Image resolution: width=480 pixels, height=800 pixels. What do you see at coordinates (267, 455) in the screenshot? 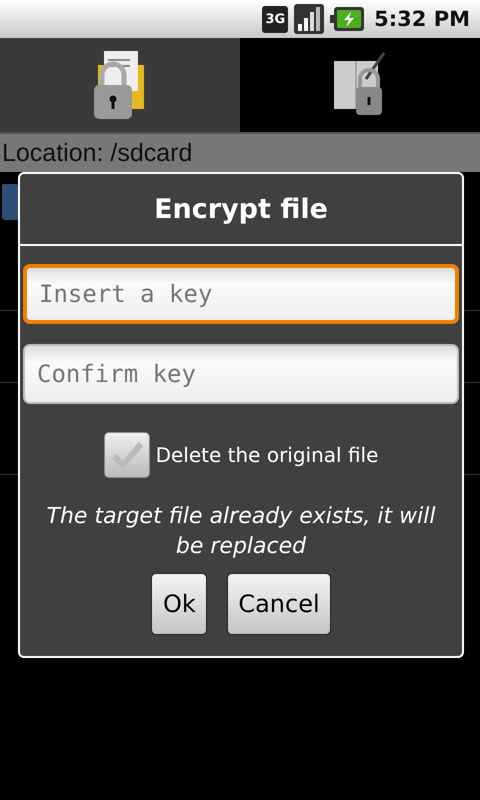
I see `checkbox-label: Delete the original file` at bounding box center [267, 455].